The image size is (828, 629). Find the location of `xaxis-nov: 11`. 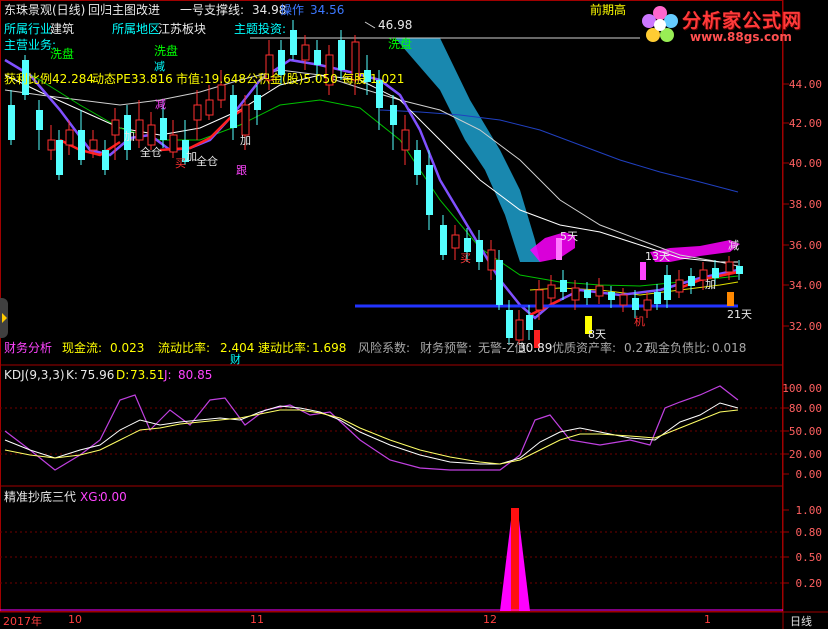

xaxis-nov: 11 is located at coordinates (257, 619).